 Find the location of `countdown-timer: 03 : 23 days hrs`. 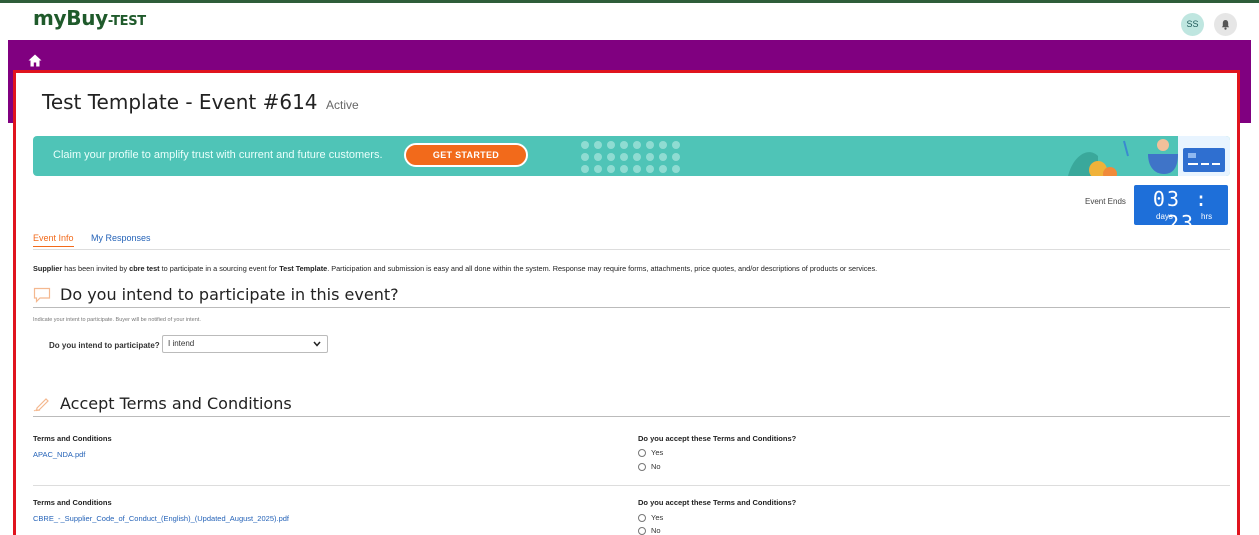

countdown-timer: 03 : 23 days hrs is located at coordinates (1181, 210).